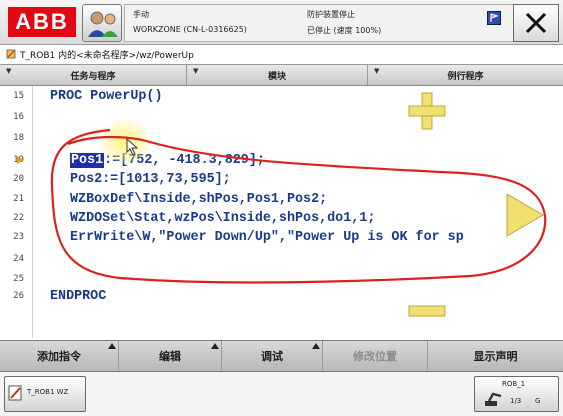  Describe the element at coordinates (141, 14) in the screenshot. I see `operating-mode: 手动` at that location.